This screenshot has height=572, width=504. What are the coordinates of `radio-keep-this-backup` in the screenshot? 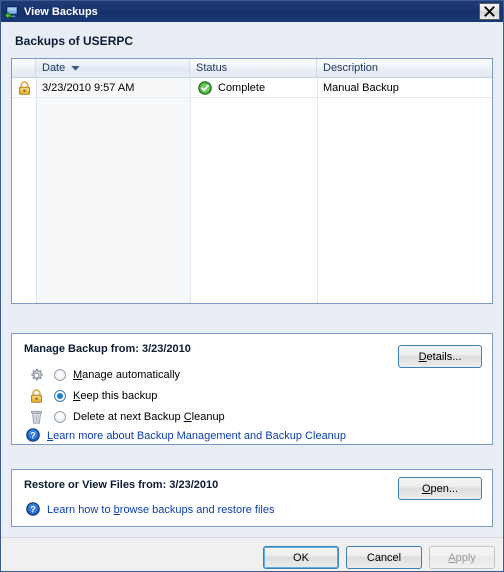 It's located at (60, 396).